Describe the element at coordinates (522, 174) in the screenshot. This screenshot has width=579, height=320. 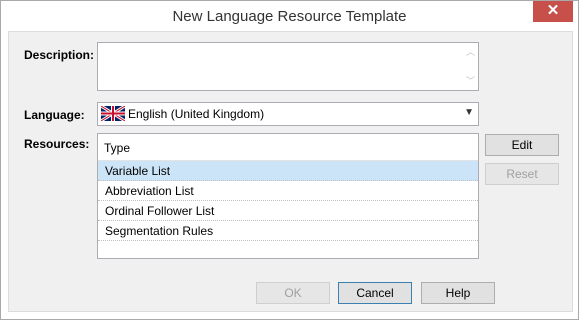
I see `reset-button: Reset` at that location.